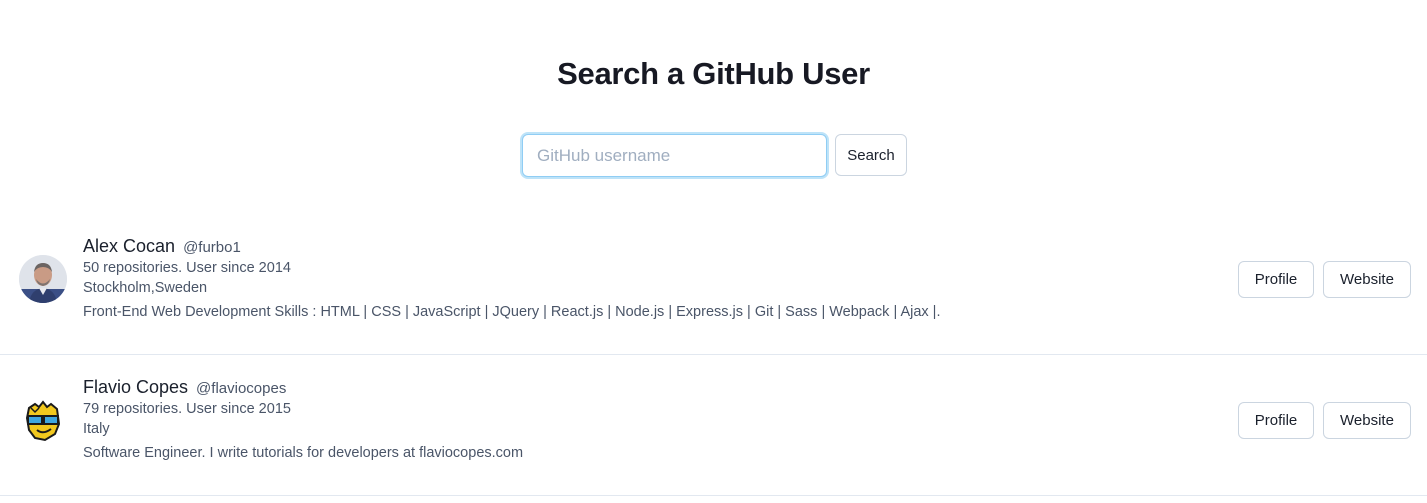  What do you see at coordinates (187, 409) in the screenshot?
I see `user-stats: 79 repositories. User since 2015` at bounding box center [187, 409].